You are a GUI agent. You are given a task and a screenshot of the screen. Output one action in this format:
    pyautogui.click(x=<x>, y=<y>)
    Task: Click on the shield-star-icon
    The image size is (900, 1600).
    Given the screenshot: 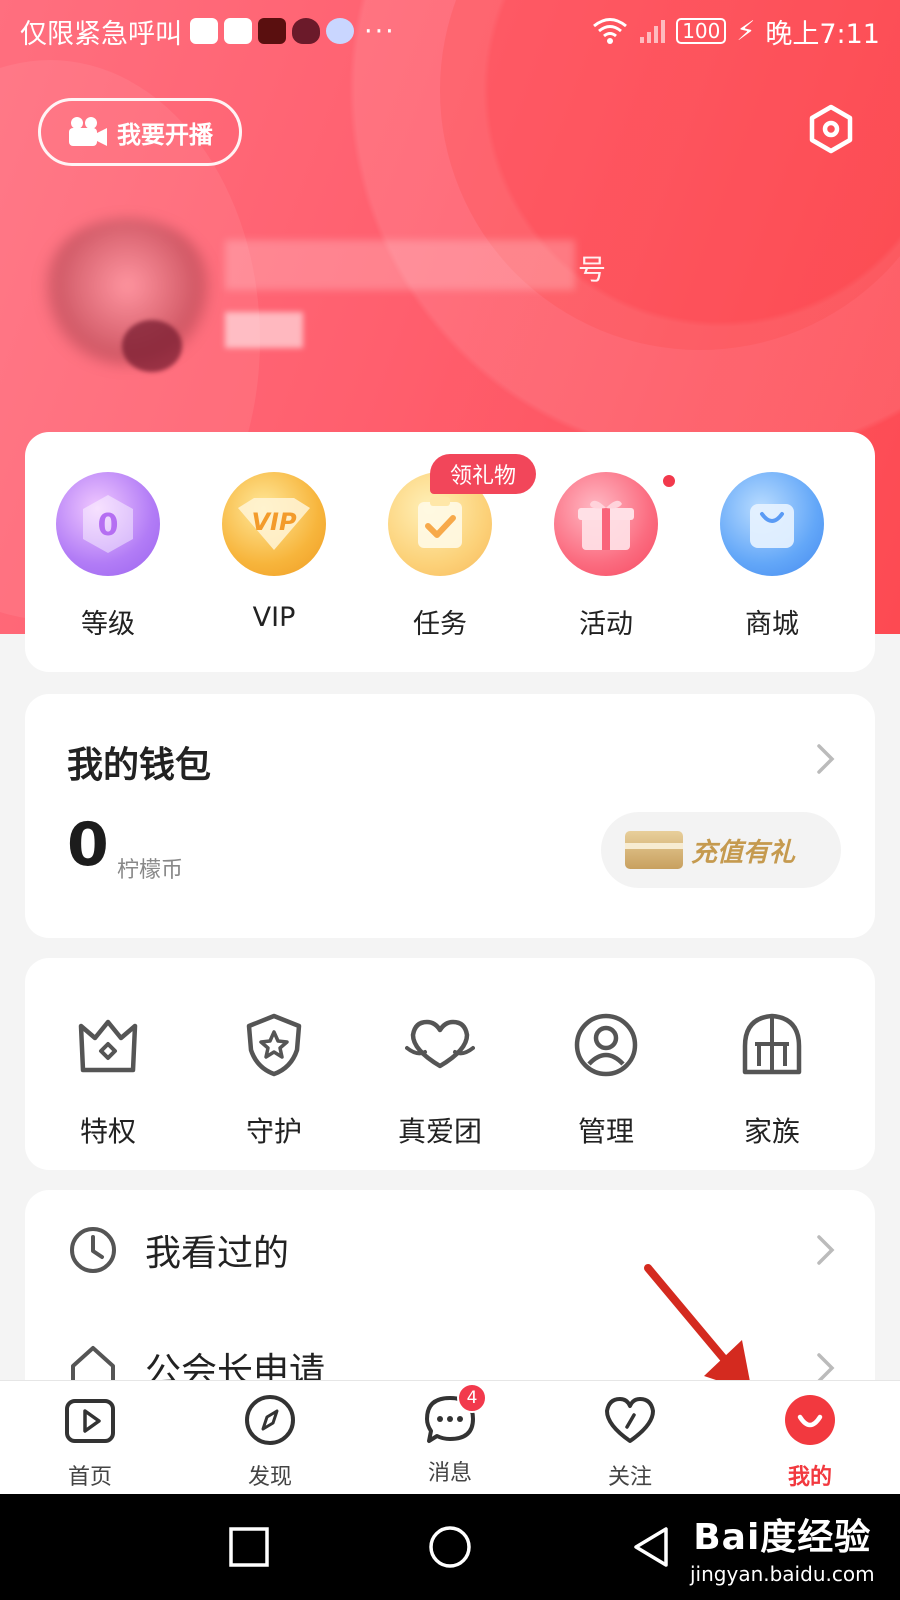 What is the action you would take?
    pyautogui.click(x=274, y=1045)
    